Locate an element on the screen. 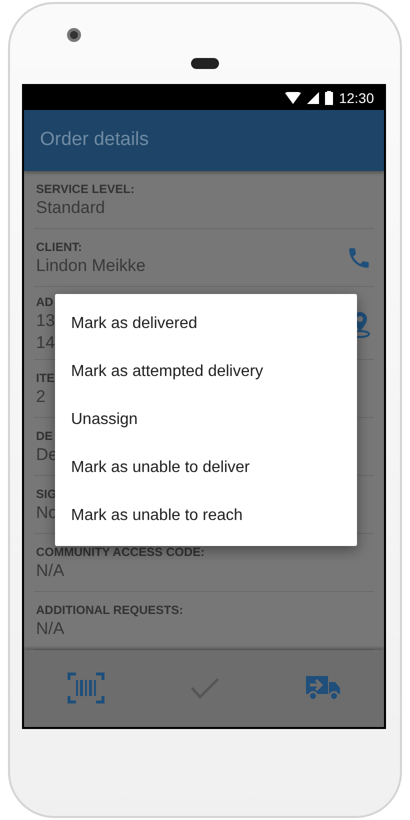 This screenshot has height=820, width=410. field-label: SERVICE LEVEL: is located at coordinates (85, 189).